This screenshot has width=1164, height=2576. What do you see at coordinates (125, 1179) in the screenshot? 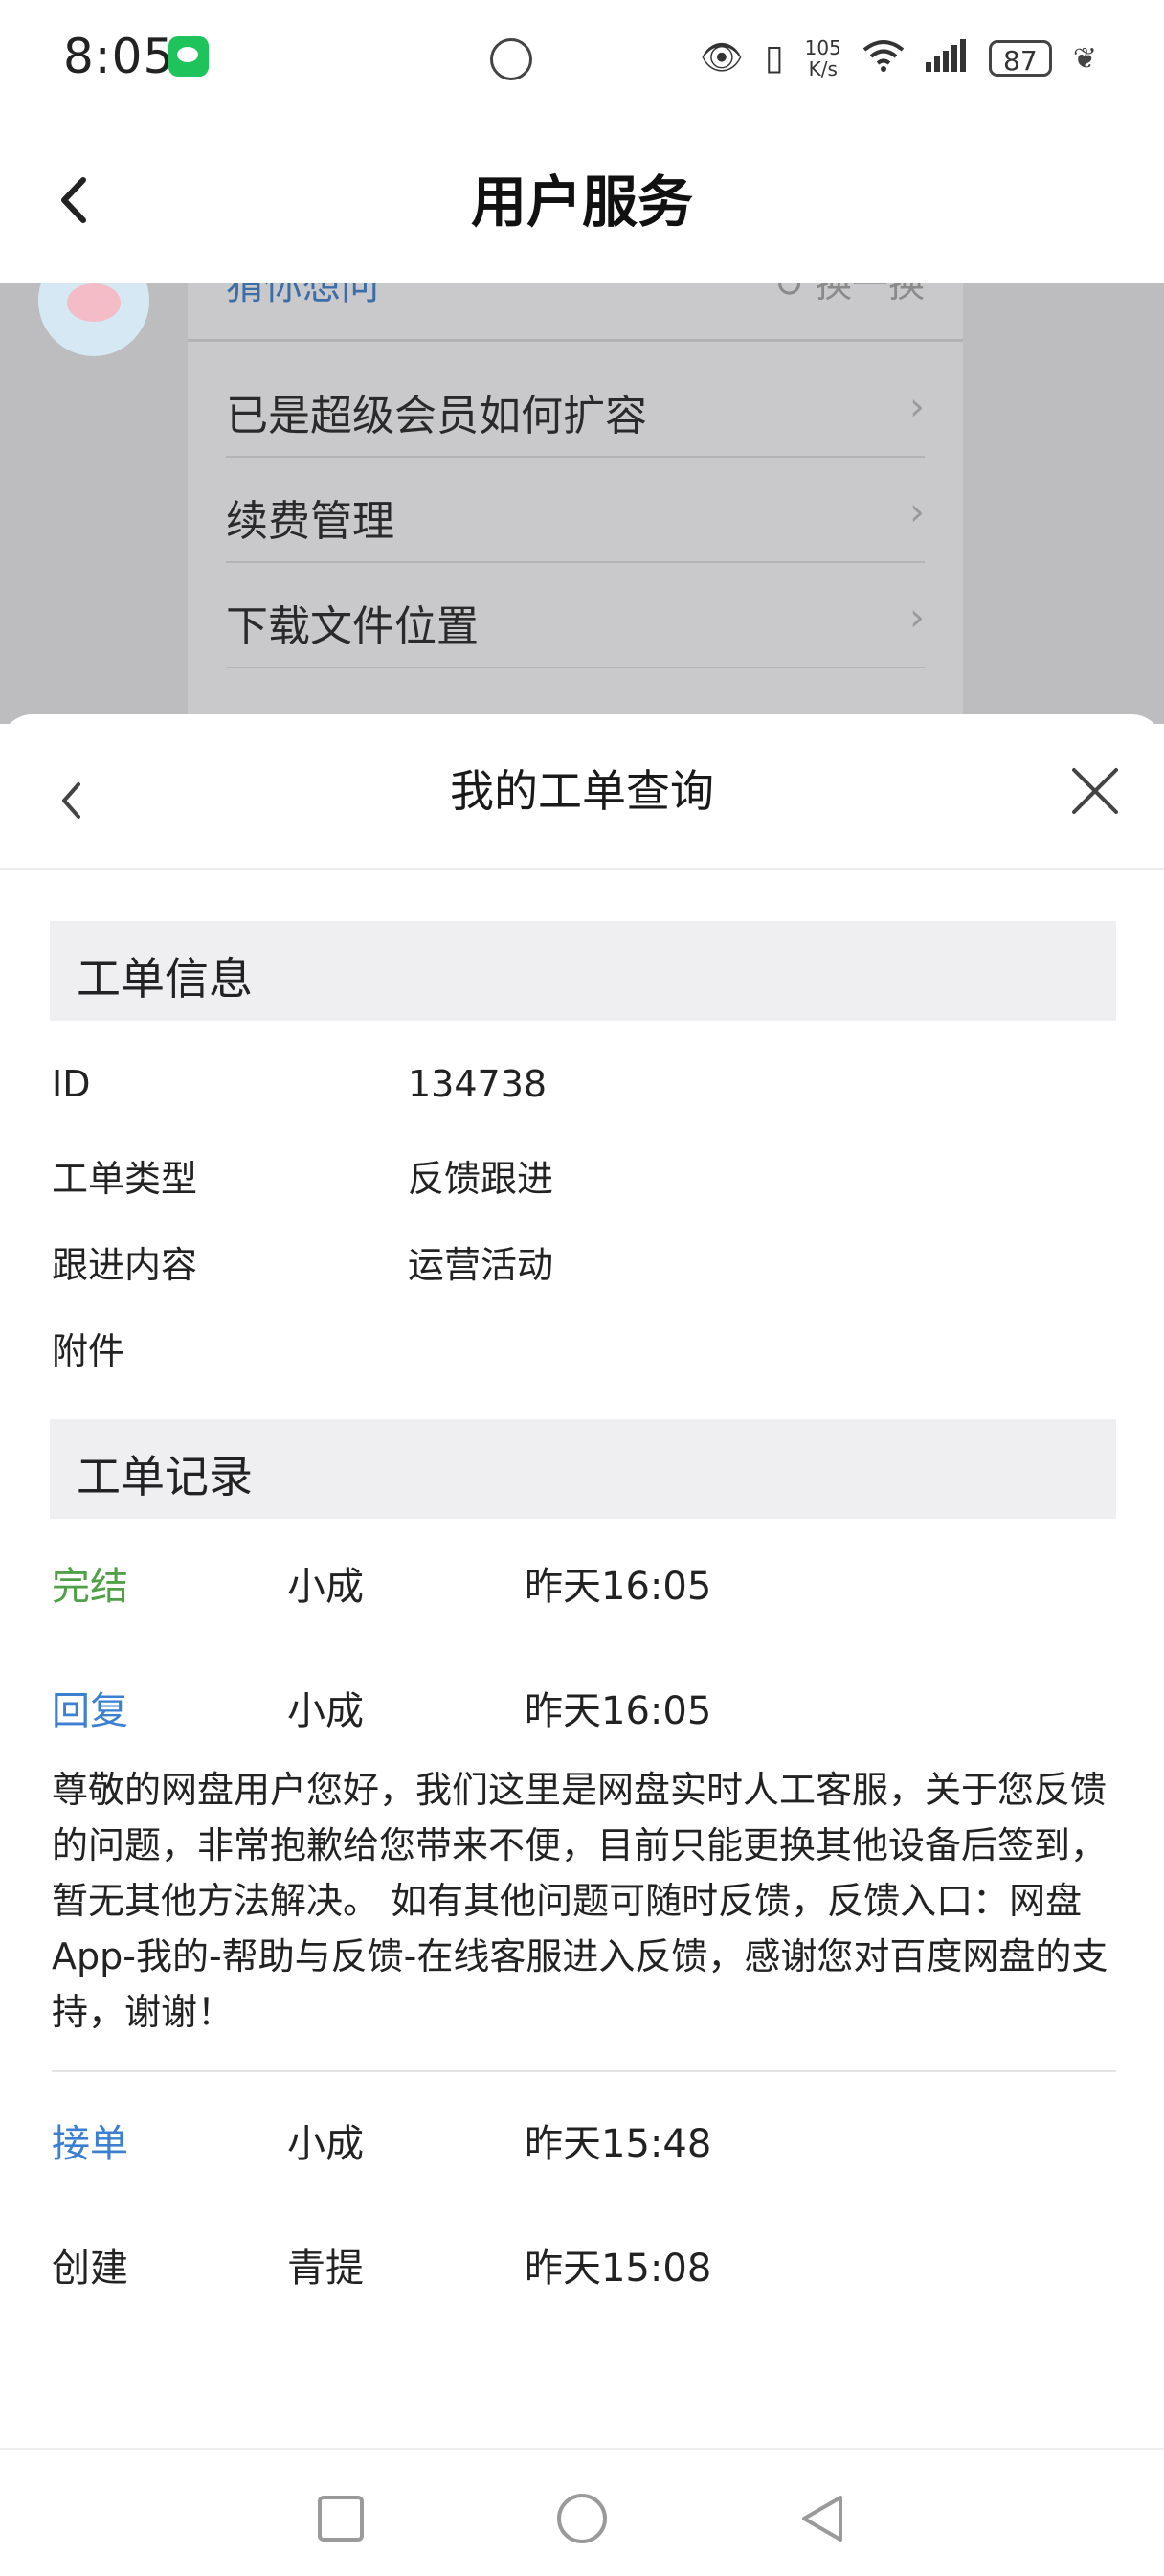
I see `info-key: 工单类型` at bounding box center [125, 1179].